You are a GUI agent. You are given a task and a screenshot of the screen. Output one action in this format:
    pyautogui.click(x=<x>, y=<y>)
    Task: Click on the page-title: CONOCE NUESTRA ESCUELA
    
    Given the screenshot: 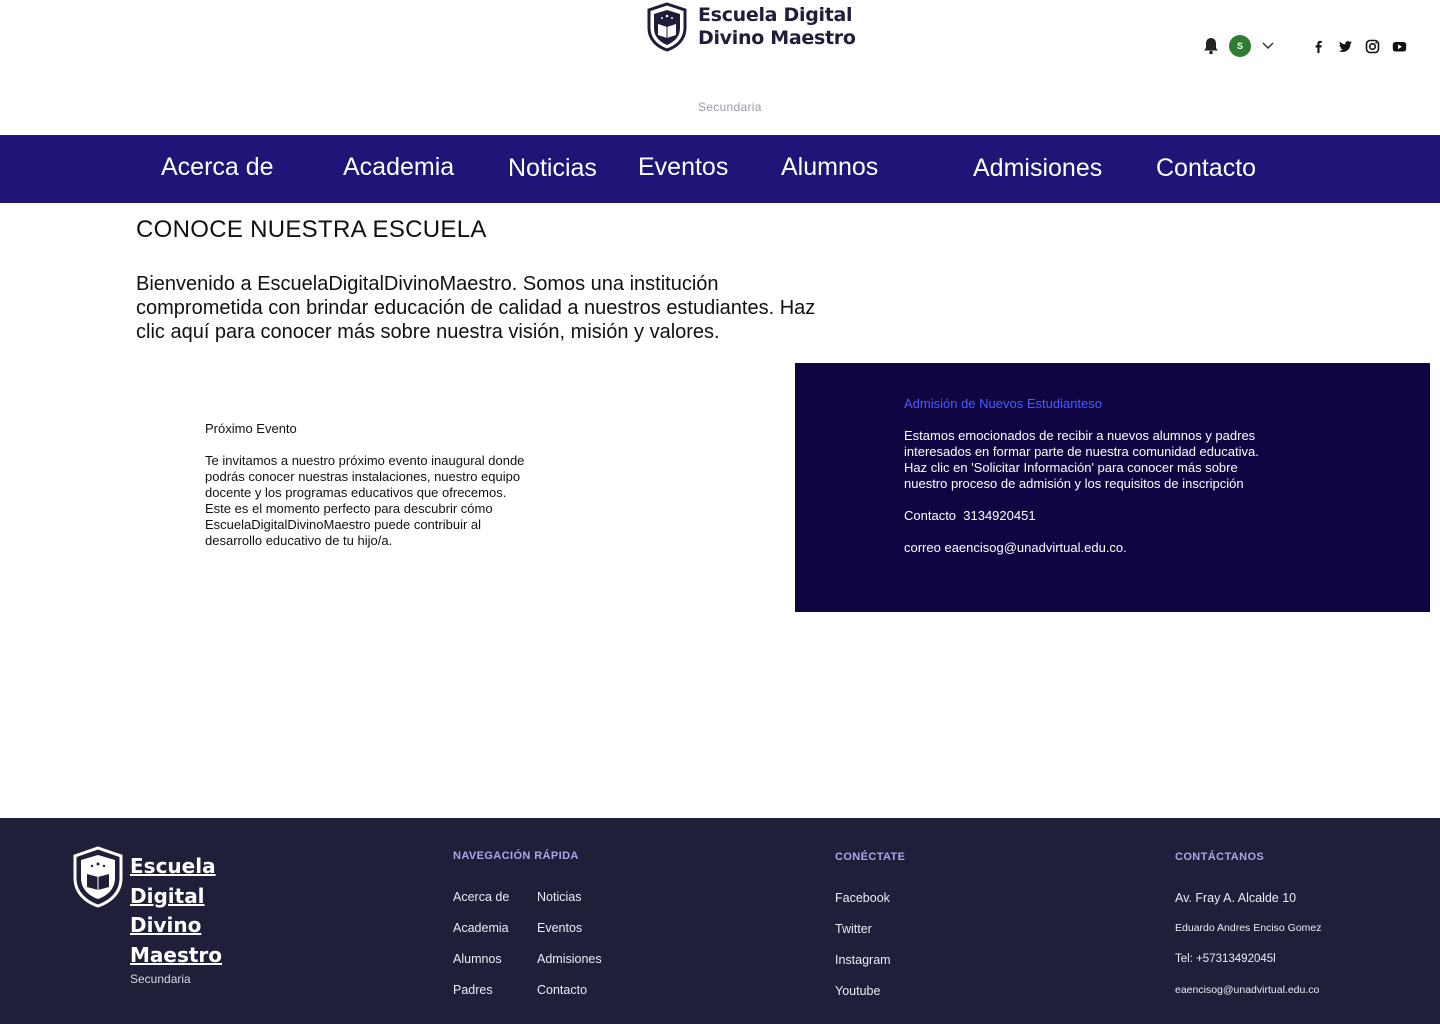 What is the action you would take?
    pyautogui.click(x=311, y=229)
    